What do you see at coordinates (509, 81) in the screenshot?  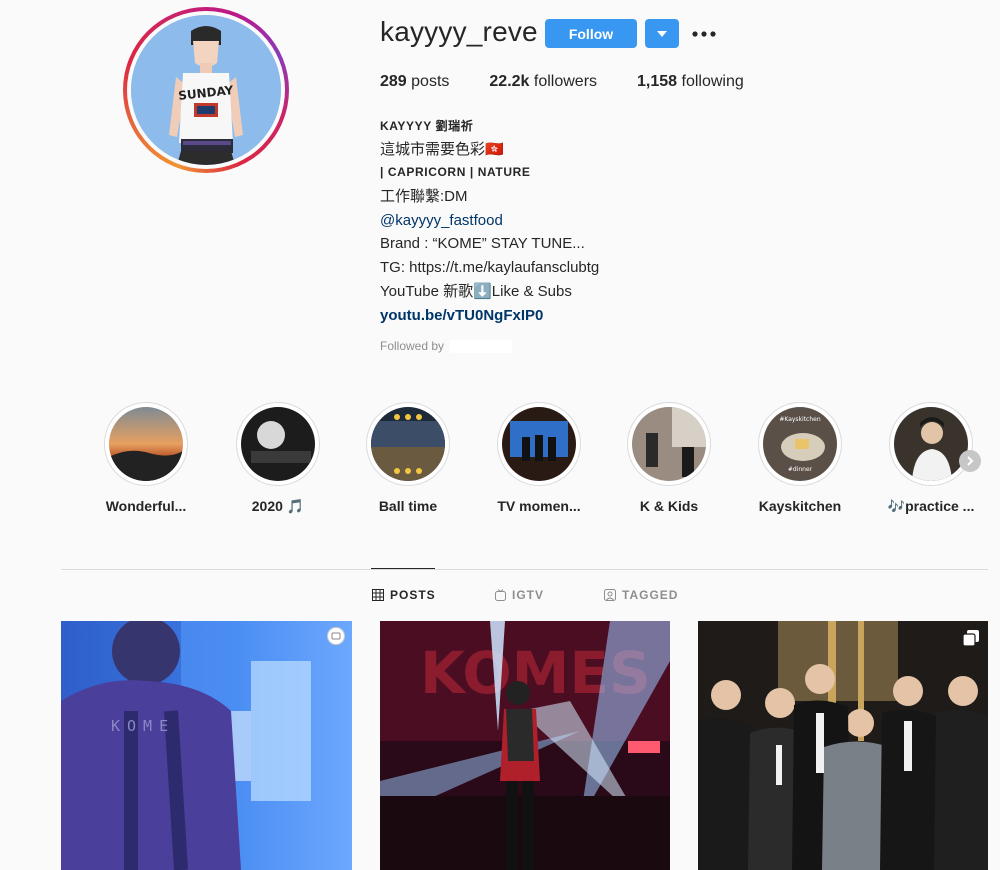 I see `followers-count: 22.2k` at bounding box center [509, 81].